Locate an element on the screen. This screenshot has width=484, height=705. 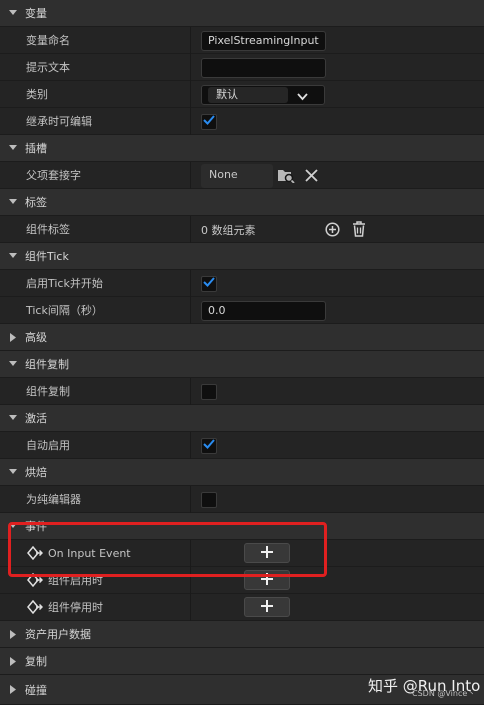
watermark-csdn: CSDN @Vince丶 is located at coordinates (444, 693).